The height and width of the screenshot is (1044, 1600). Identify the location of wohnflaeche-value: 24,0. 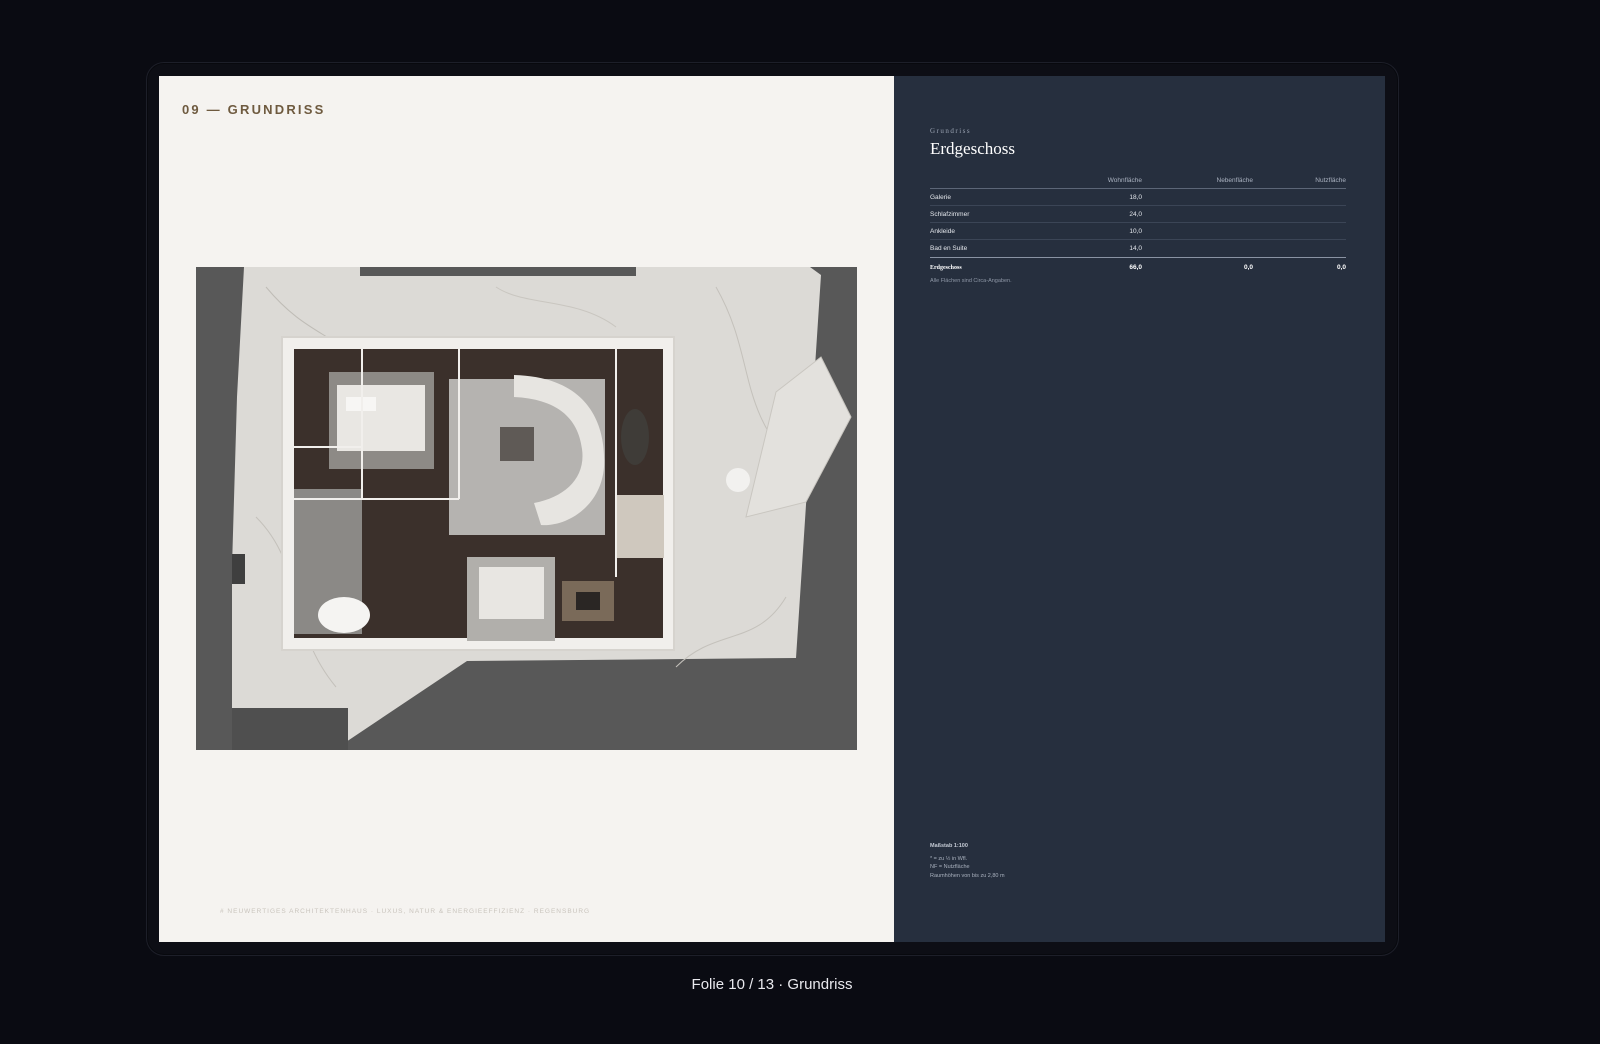
(1135, 214).